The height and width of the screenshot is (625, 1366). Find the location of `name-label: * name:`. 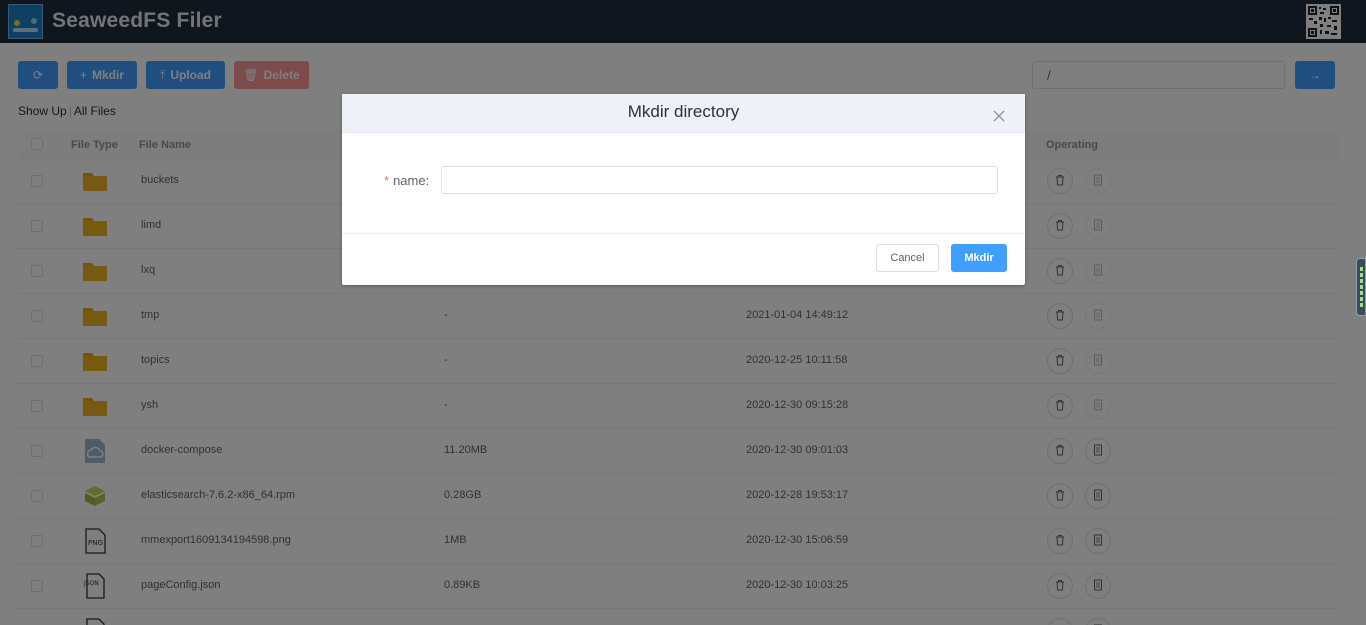

name-label: * name: is located at coordinates (406, 180).